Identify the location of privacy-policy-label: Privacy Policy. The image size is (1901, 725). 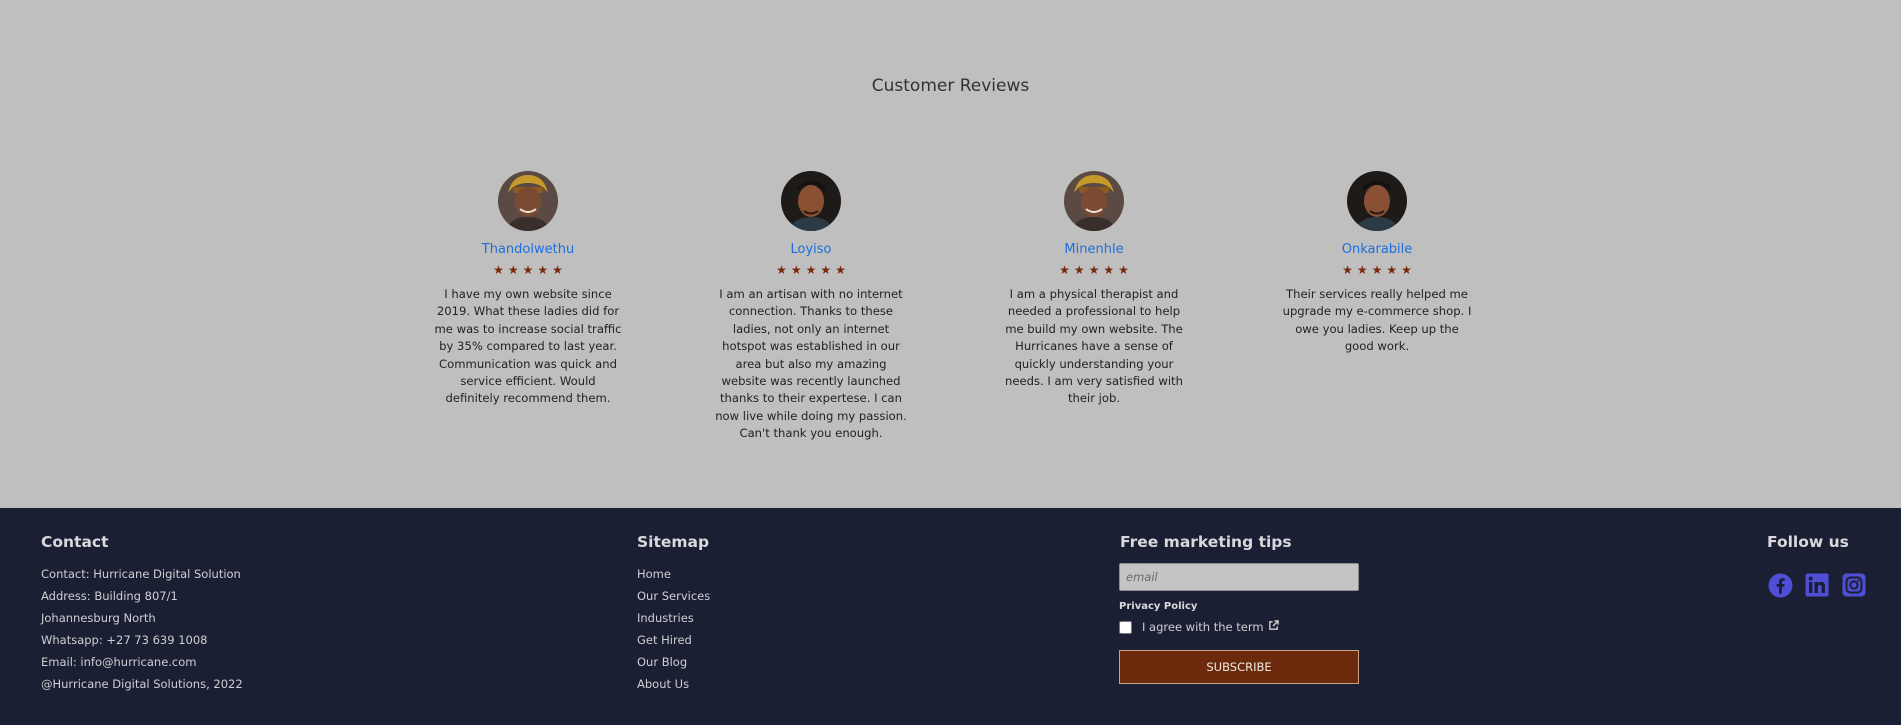
(1158, 606).